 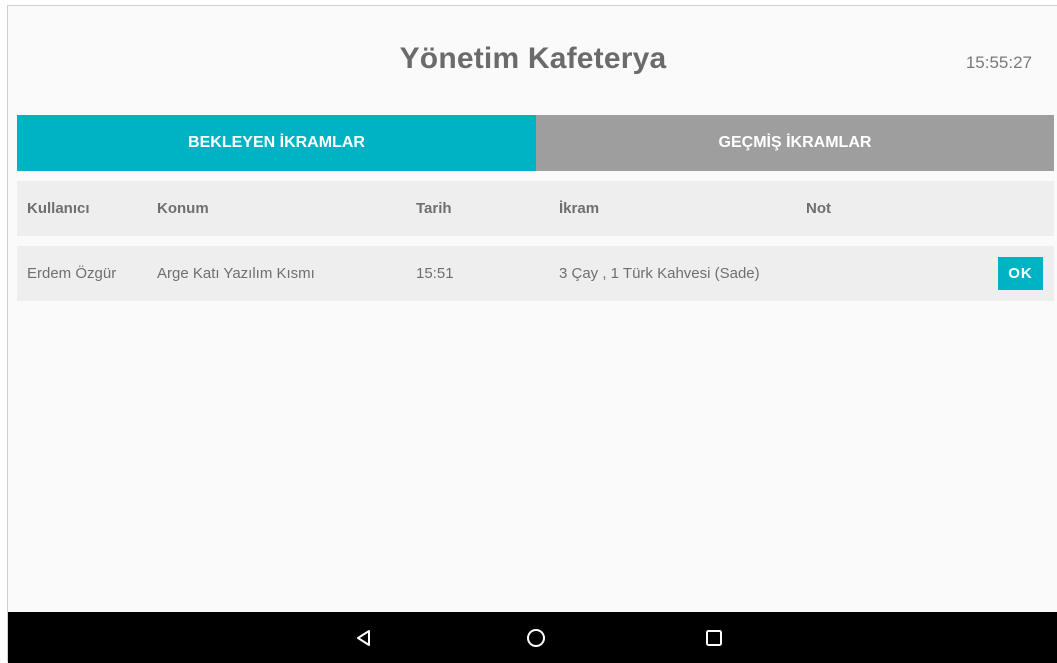 What do you see at coordinates (533, 58) in the screenshot?
I see `page-title: Yönetim Kafeterya` at bounding box center [533, 58].